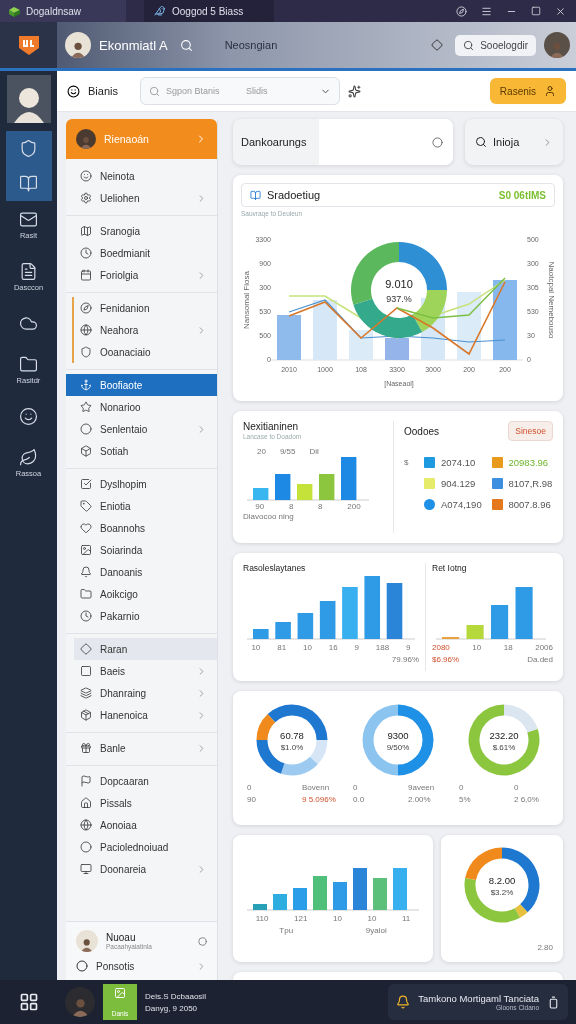 Image resolution: width=576 pixels, height=1024 pixels. I want to click on app-tab: Dogaldnsaw, so click(63, 11).